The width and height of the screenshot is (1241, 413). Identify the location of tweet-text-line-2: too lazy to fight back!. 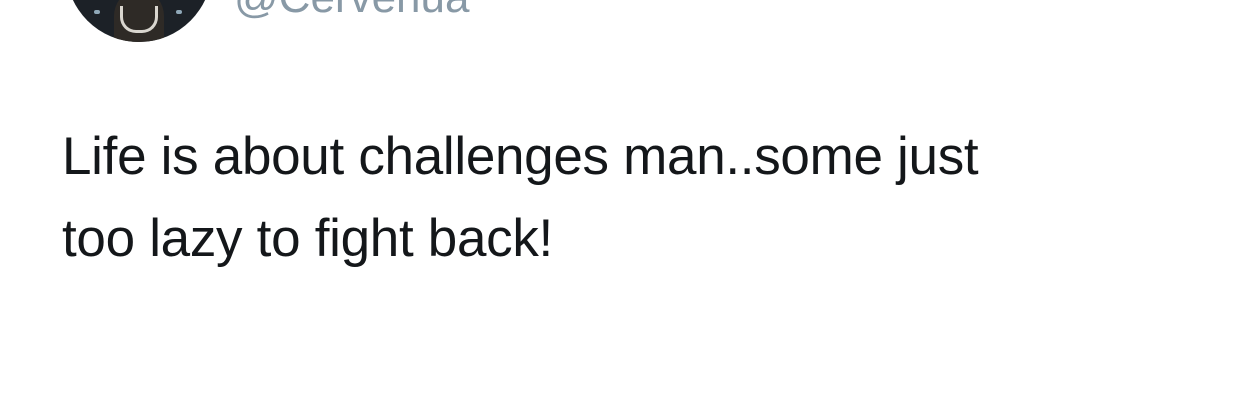
(307, 238).